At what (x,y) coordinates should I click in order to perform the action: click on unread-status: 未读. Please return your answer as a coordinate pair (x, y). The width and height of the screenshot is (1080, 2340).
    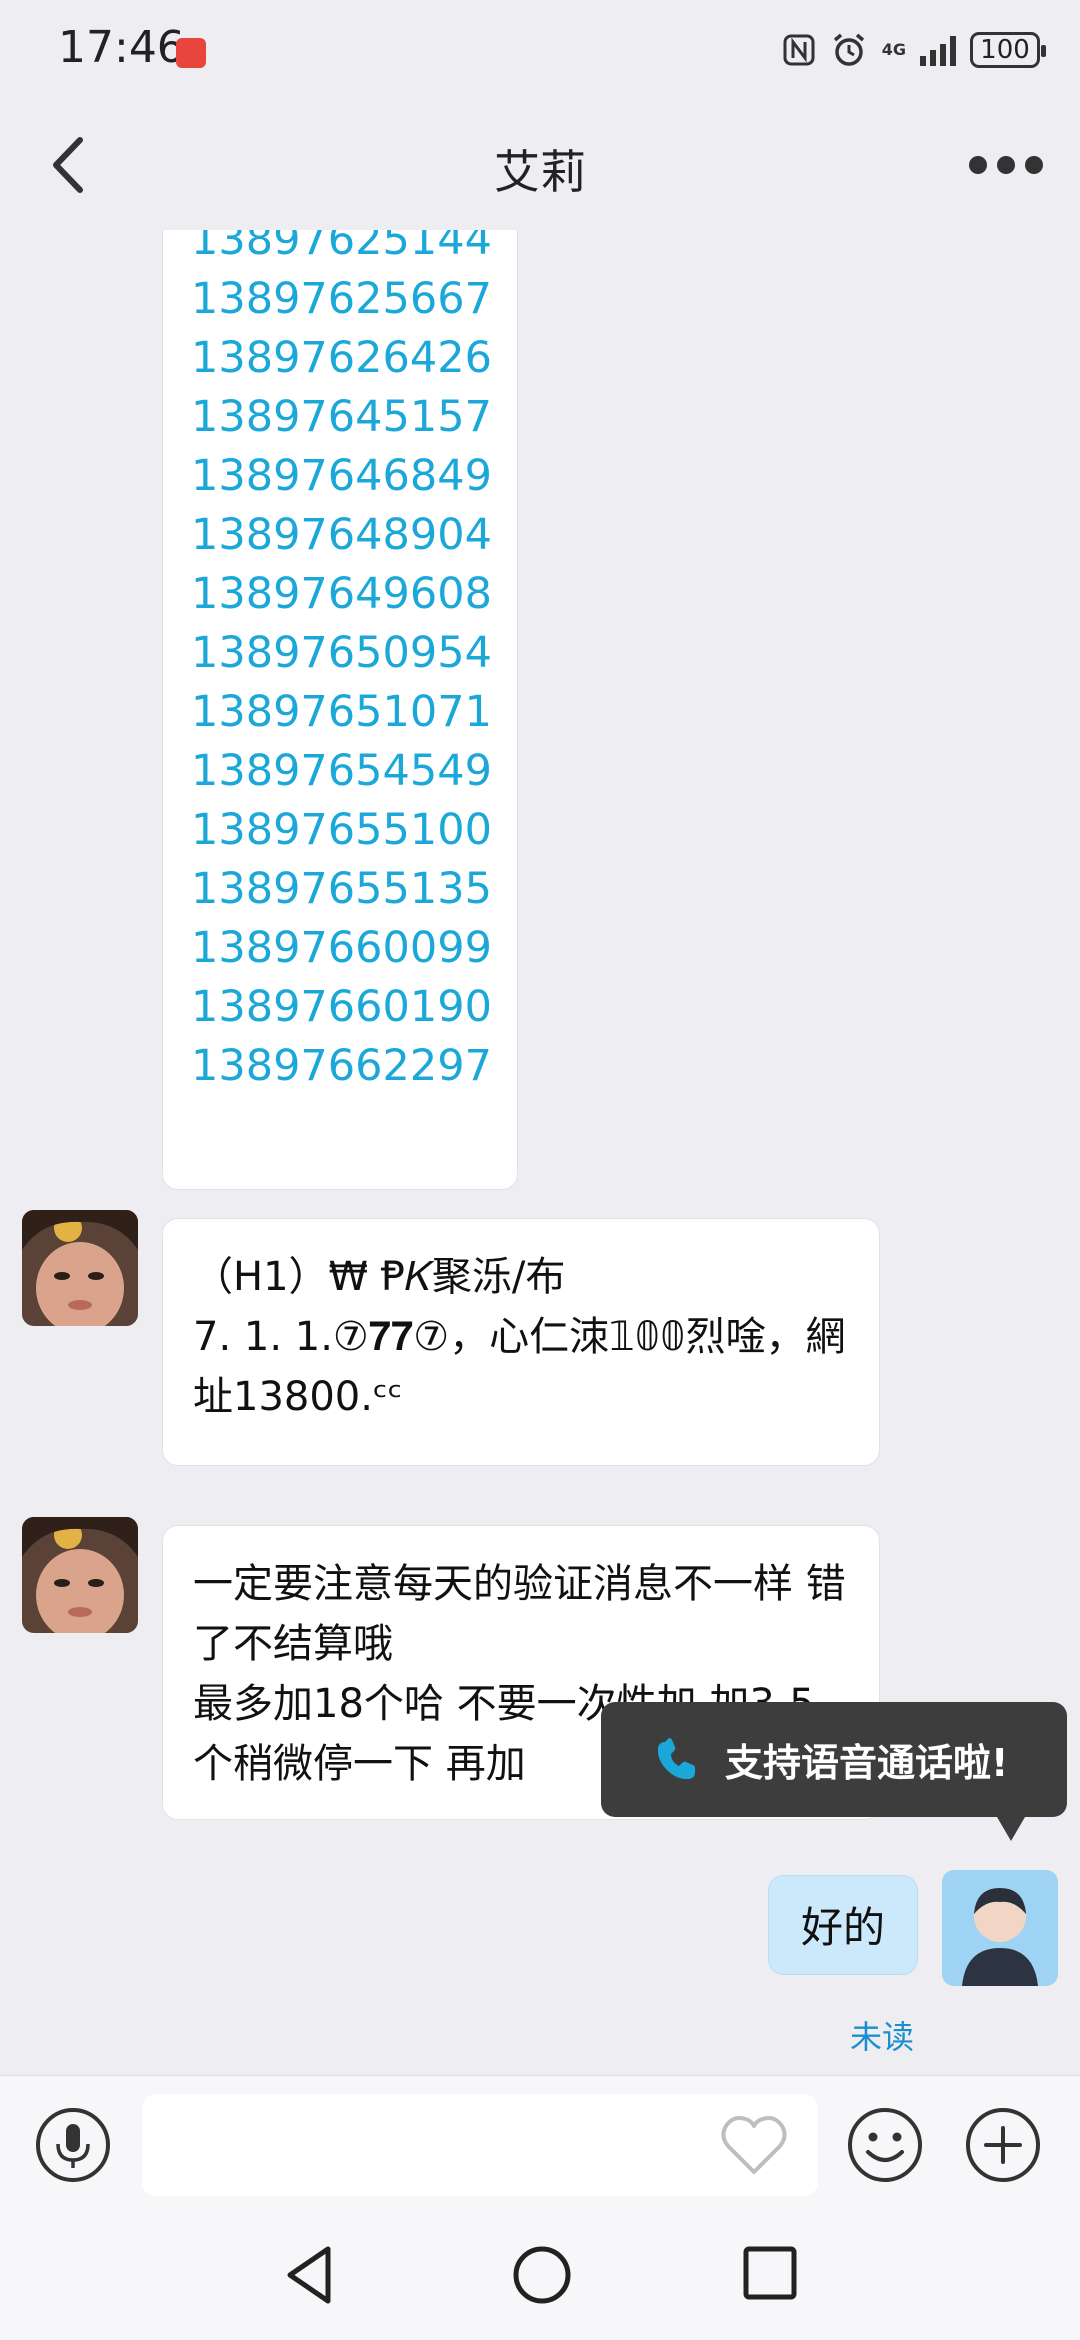
    Looking at the image, I should click on (882, 2037).